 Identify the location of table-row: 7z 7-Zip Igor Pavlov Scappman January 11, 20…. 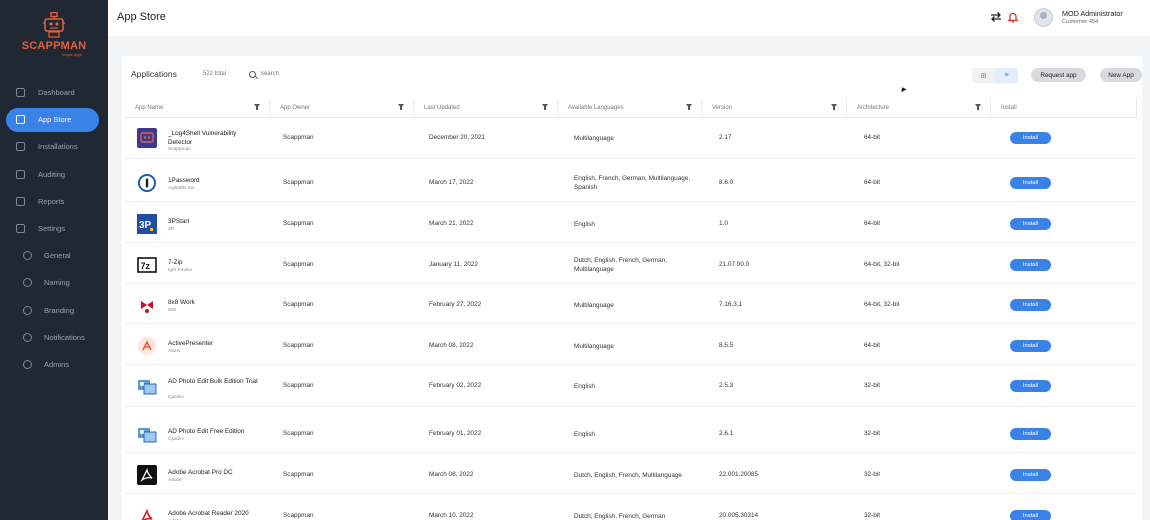
(631, 263).